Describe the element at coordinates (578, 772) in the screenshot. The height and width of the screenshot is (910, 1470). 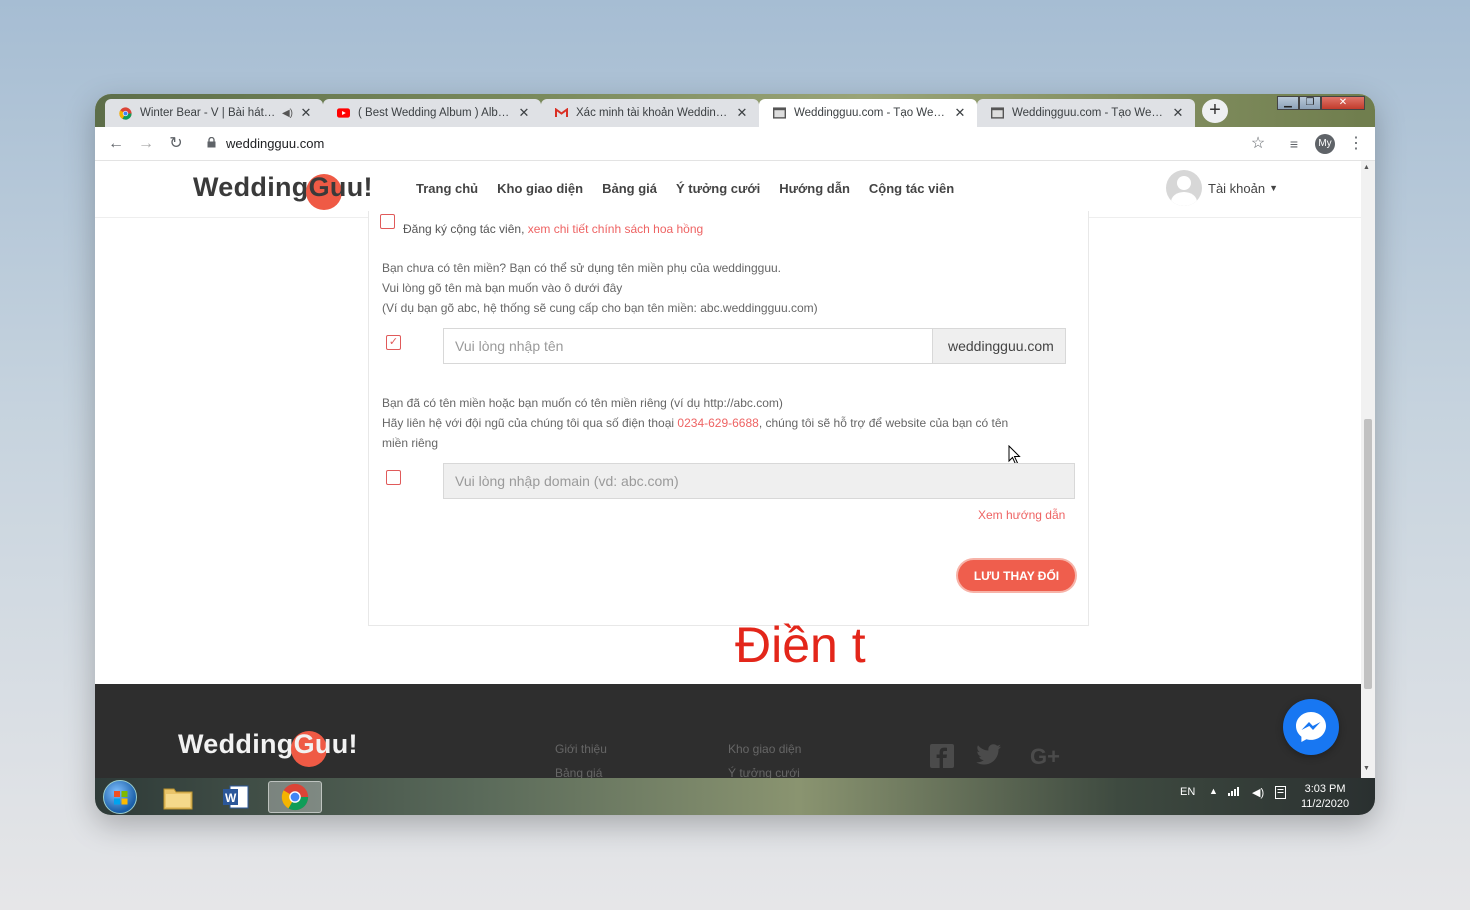
I see `footer-link-bang-gia: Bảng giá` at that location.